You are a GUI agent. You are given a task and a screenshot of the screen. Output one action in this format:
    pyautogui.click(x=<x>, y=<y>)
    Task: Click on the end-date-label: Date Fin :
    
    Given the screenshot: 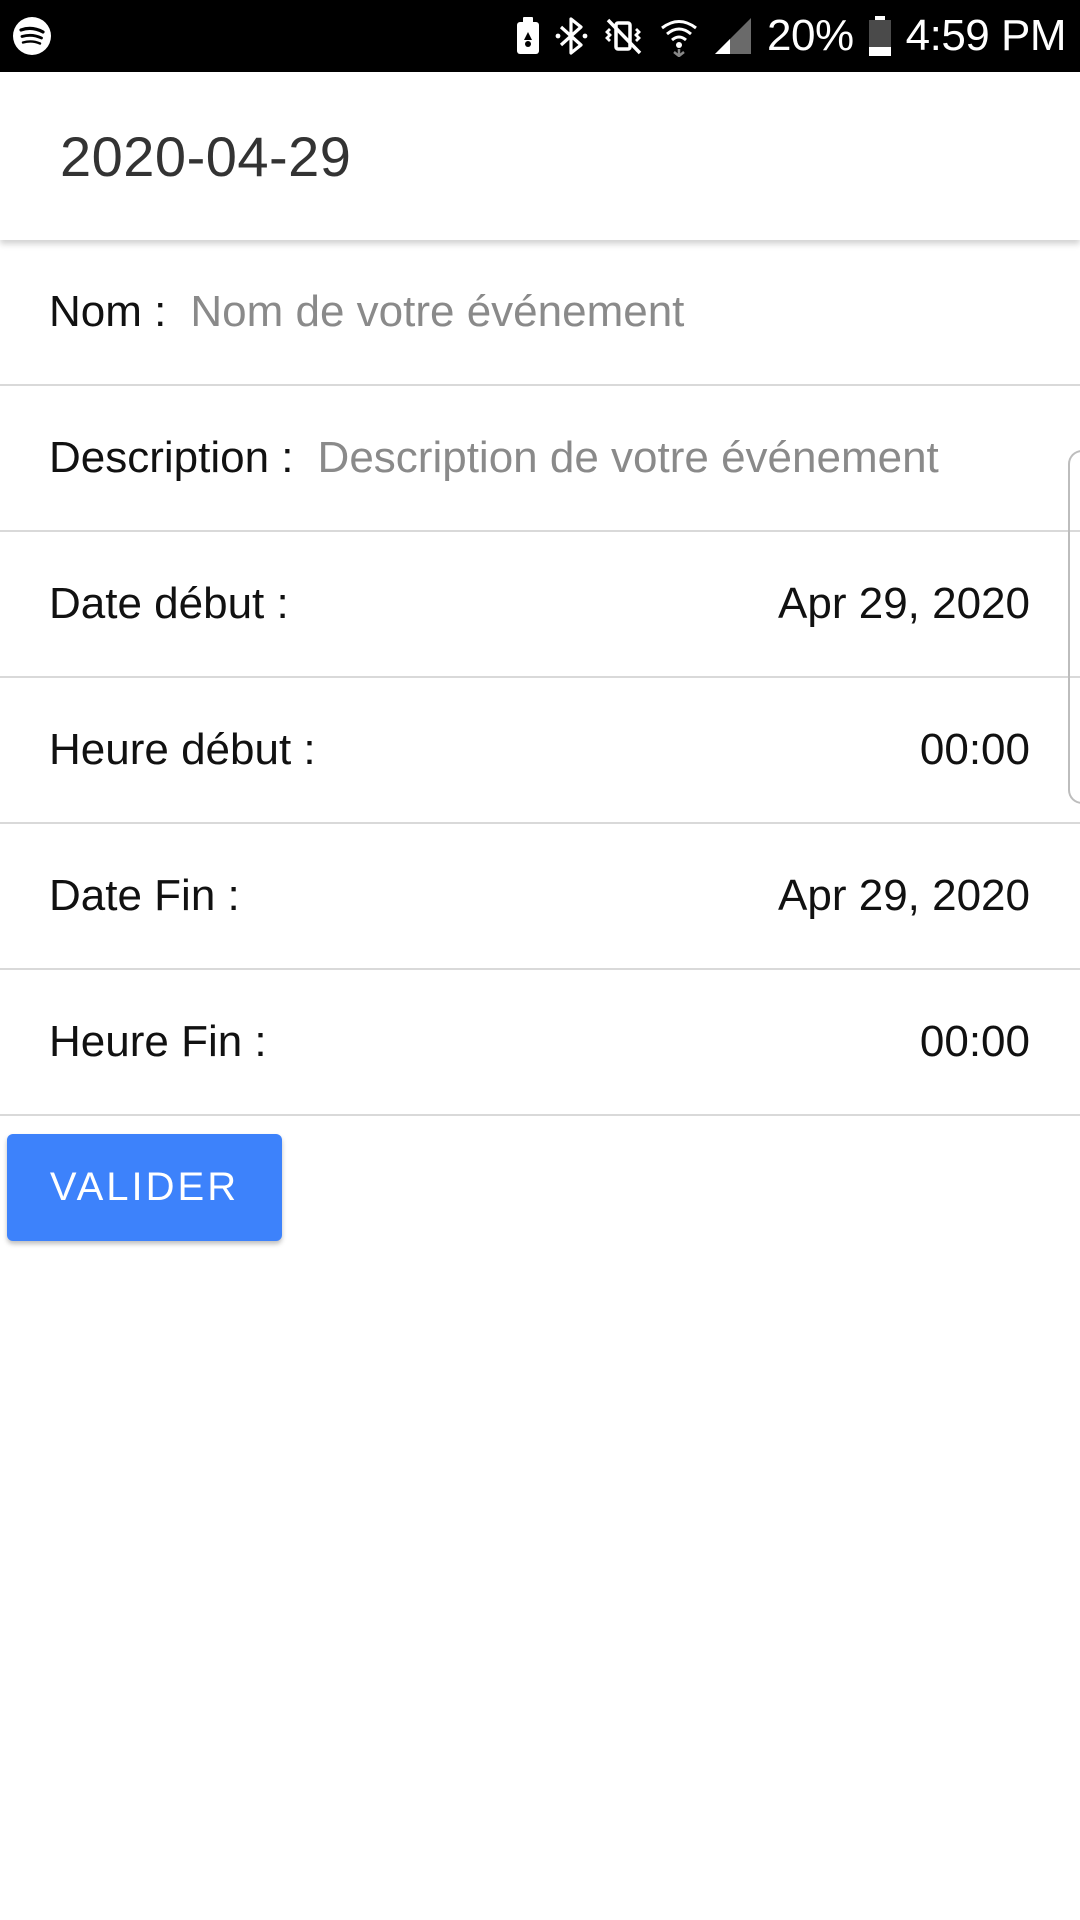 What is the action you would take?
    pyautogui.click(x=144, y=895)
    